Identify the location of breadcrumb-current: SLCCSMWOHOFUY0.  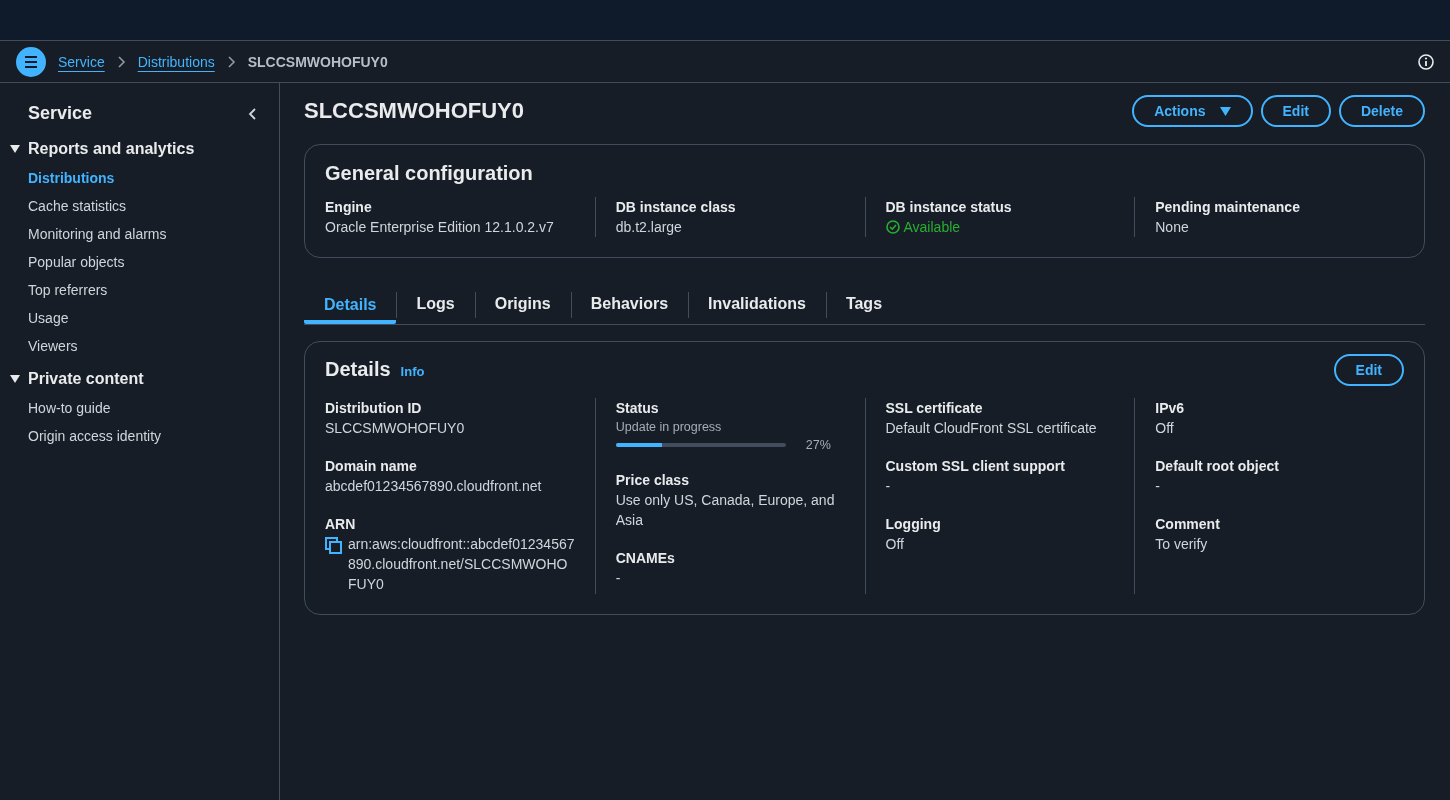
(317, 61).